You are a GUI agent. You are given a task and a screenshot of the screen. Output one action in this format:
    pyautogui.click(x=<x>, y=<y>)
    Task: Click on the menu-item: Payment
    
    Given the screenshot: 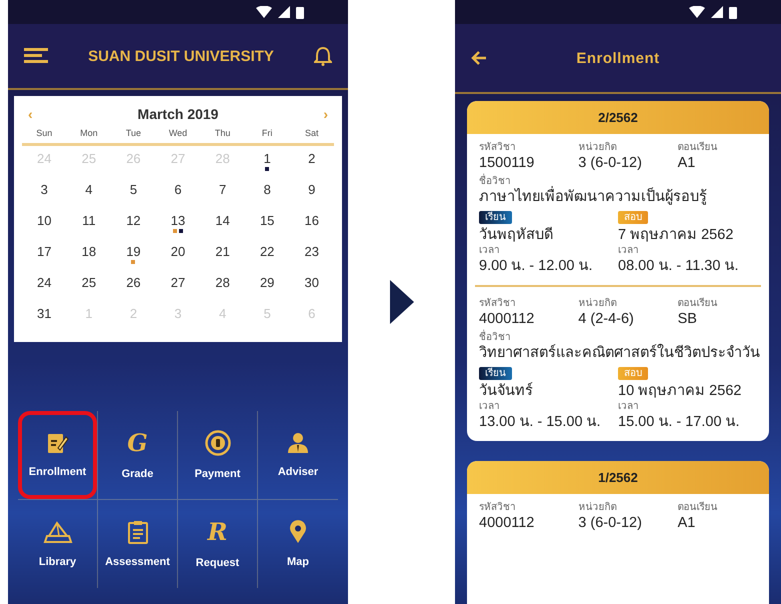 What is the action you would take?
    pyautogui.click(x=218, y=455)
    